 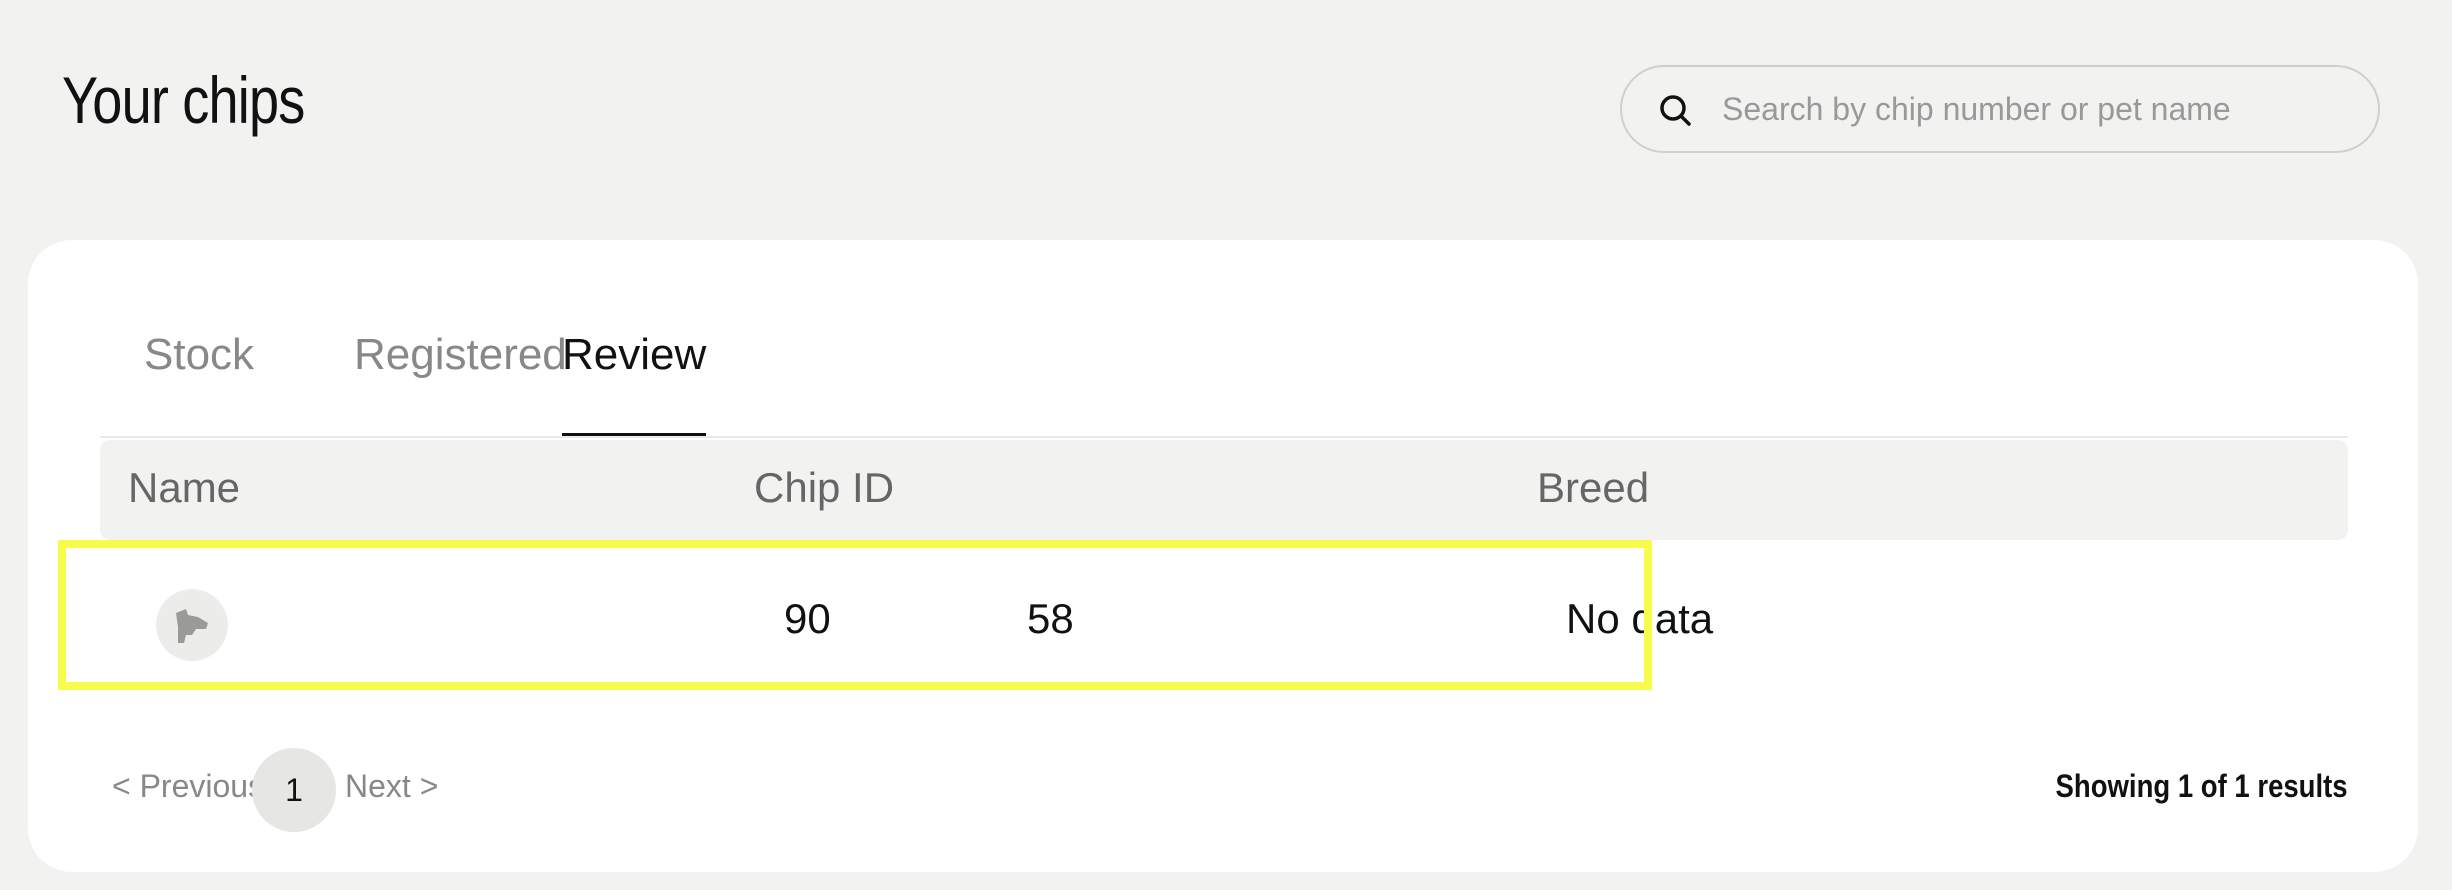 What do you see at coordinates (1224, 490) in the screenshot?
I see `table-header: Name Chip ID Breed` at bounding box center [1224, 490].